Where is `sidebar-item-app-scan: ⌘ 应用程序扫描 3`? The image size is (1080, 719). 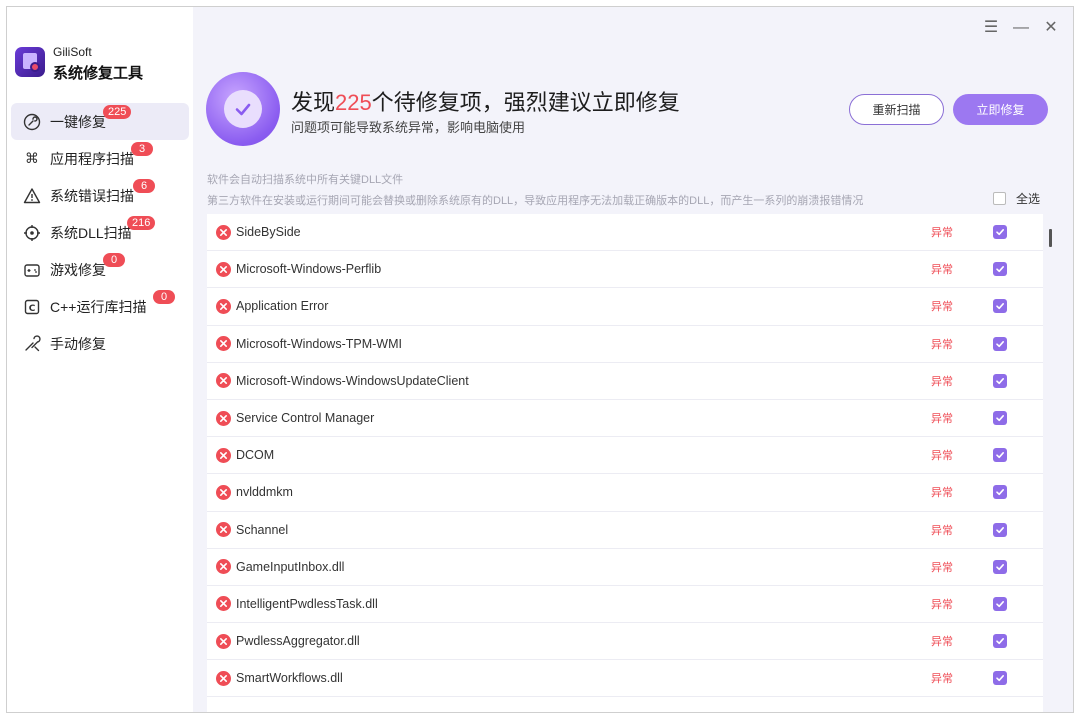 sidebar-item-app-scan: ⌘ 应用程序扫描 3 is located at coordinates (100, 158).